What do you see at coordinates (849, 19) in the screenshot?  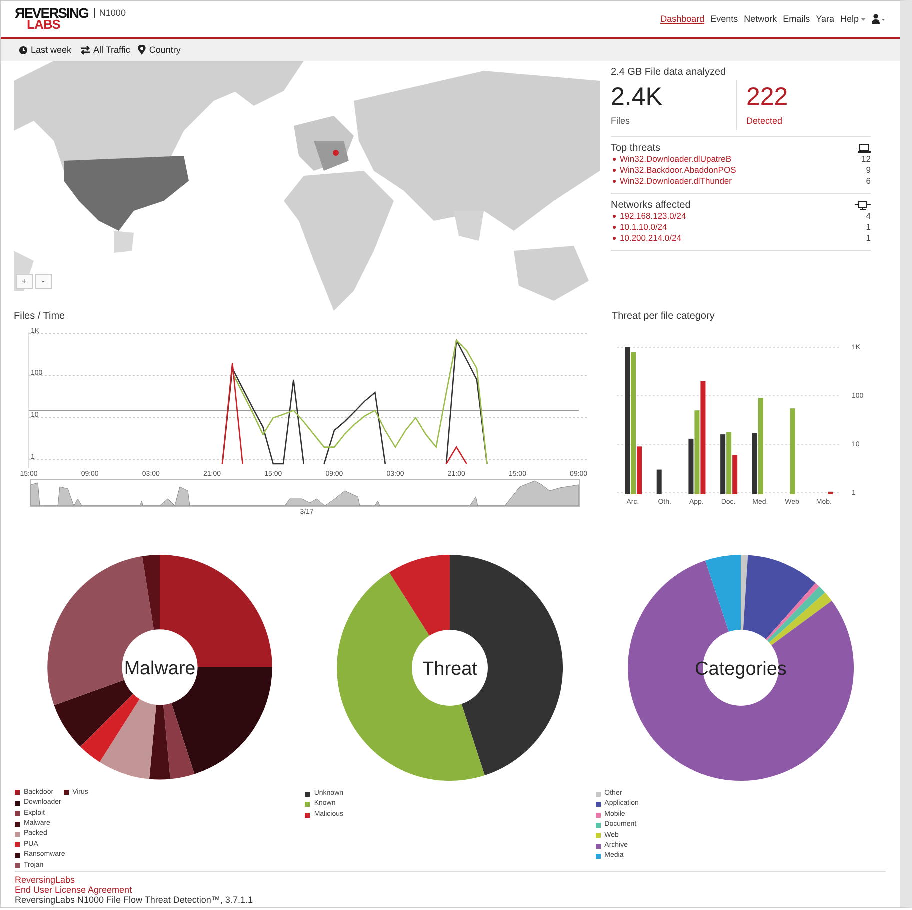 I see `nav-link: Help` at bounding box center [849, 19].